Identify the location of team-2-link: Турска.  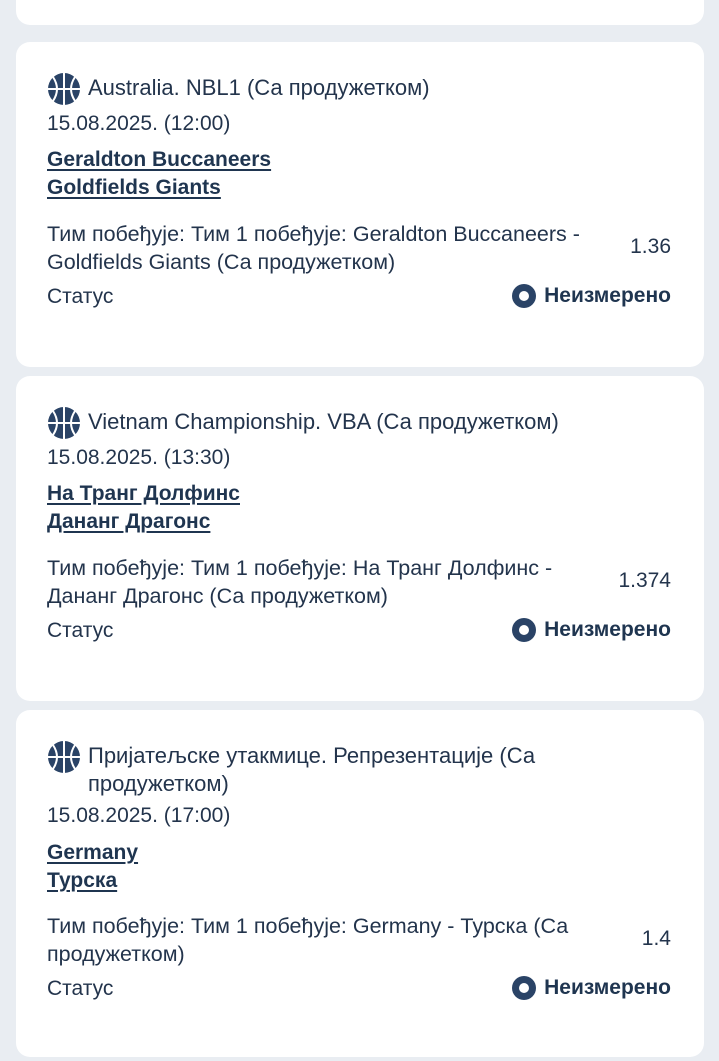
(82, 881).